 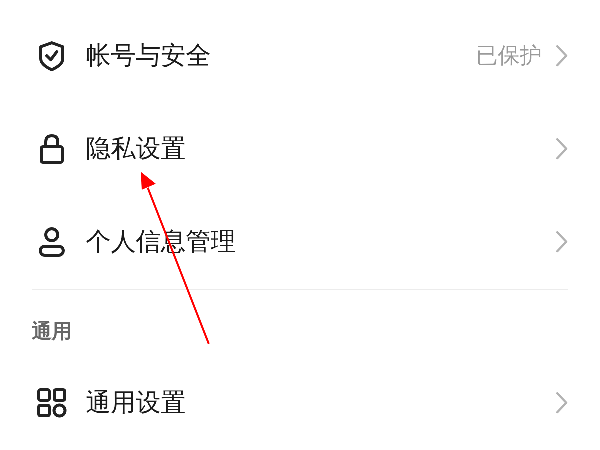 I want to click on person-icon, so click(x=52, y=242).